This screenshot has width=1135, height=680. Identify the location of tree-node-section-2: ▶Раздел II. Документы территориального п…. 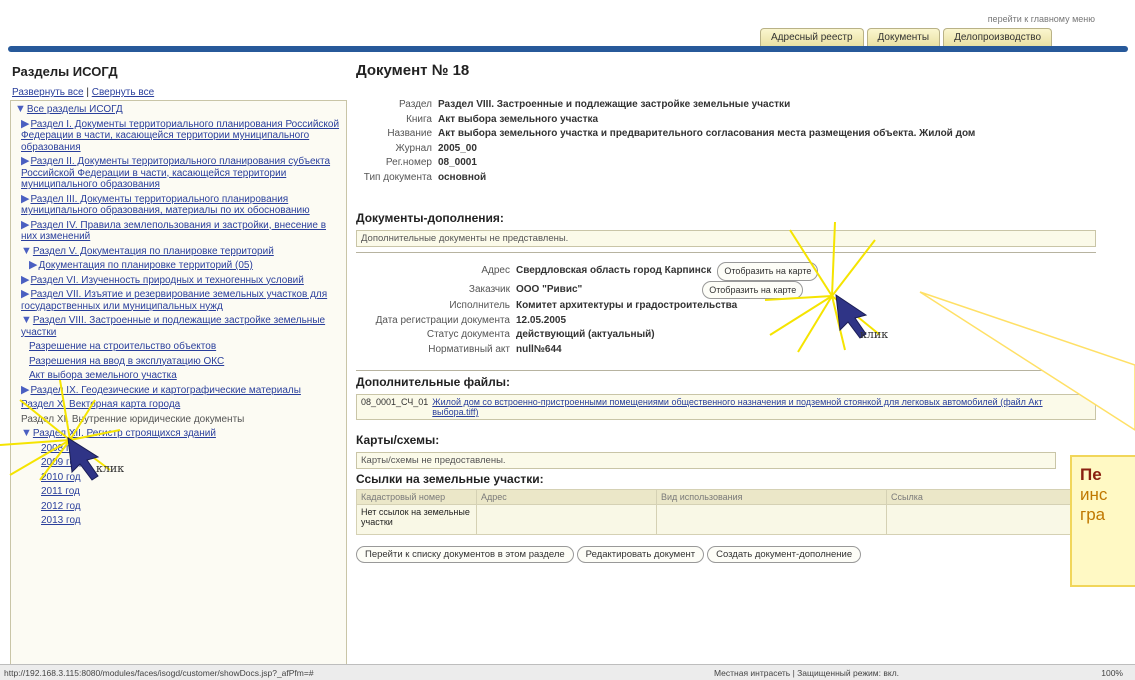
(178, 173).